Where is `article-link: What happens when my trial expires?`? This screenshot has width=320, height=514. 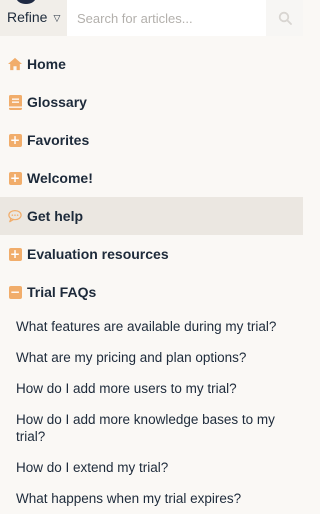
article-link: What happens when my trial expires? is located at coordinates (156, 498).